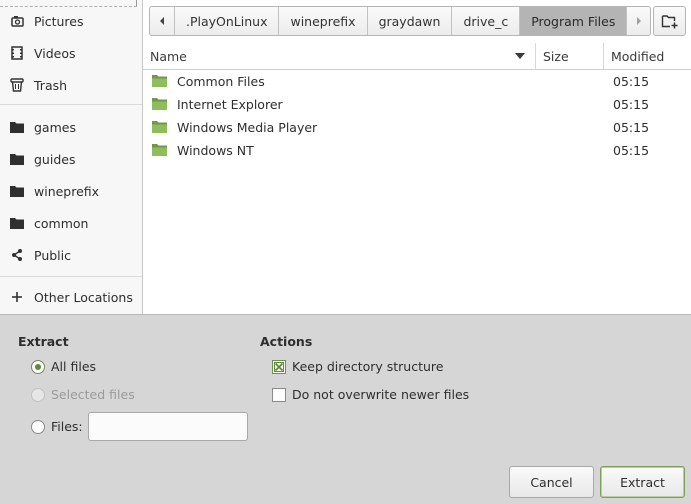 This screenshot has height=504, width=691. I want to click on chevron-left-icon, so click(162, 21).